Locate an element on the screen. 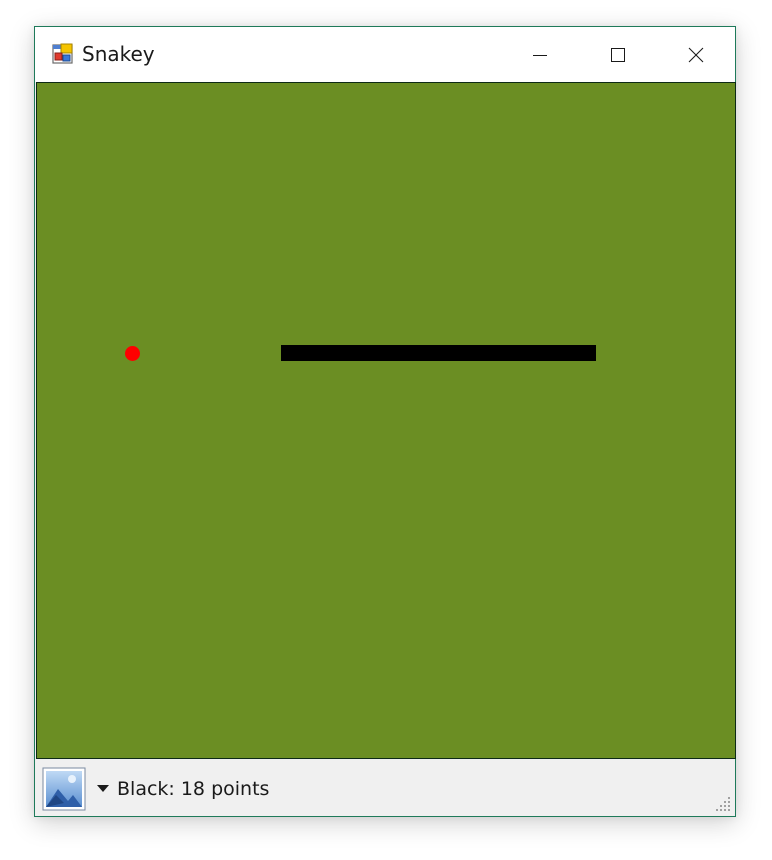 This screenshot has height=860, width=772. resize-grip-icon is located at coordinates (723, 804).